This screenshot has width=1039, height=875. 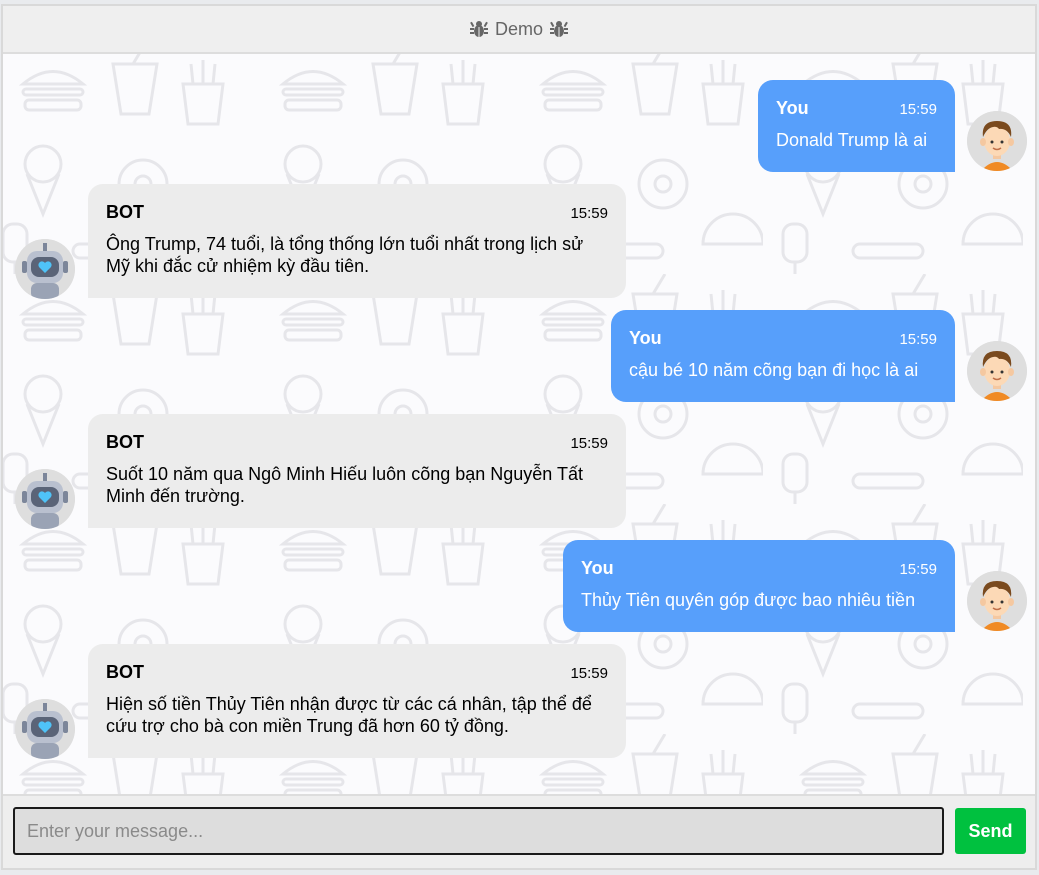 What do you see at coordinates (45, 729) in the screenshot?
I see `bot-avatar-icon` at bounding box center [45, 729].